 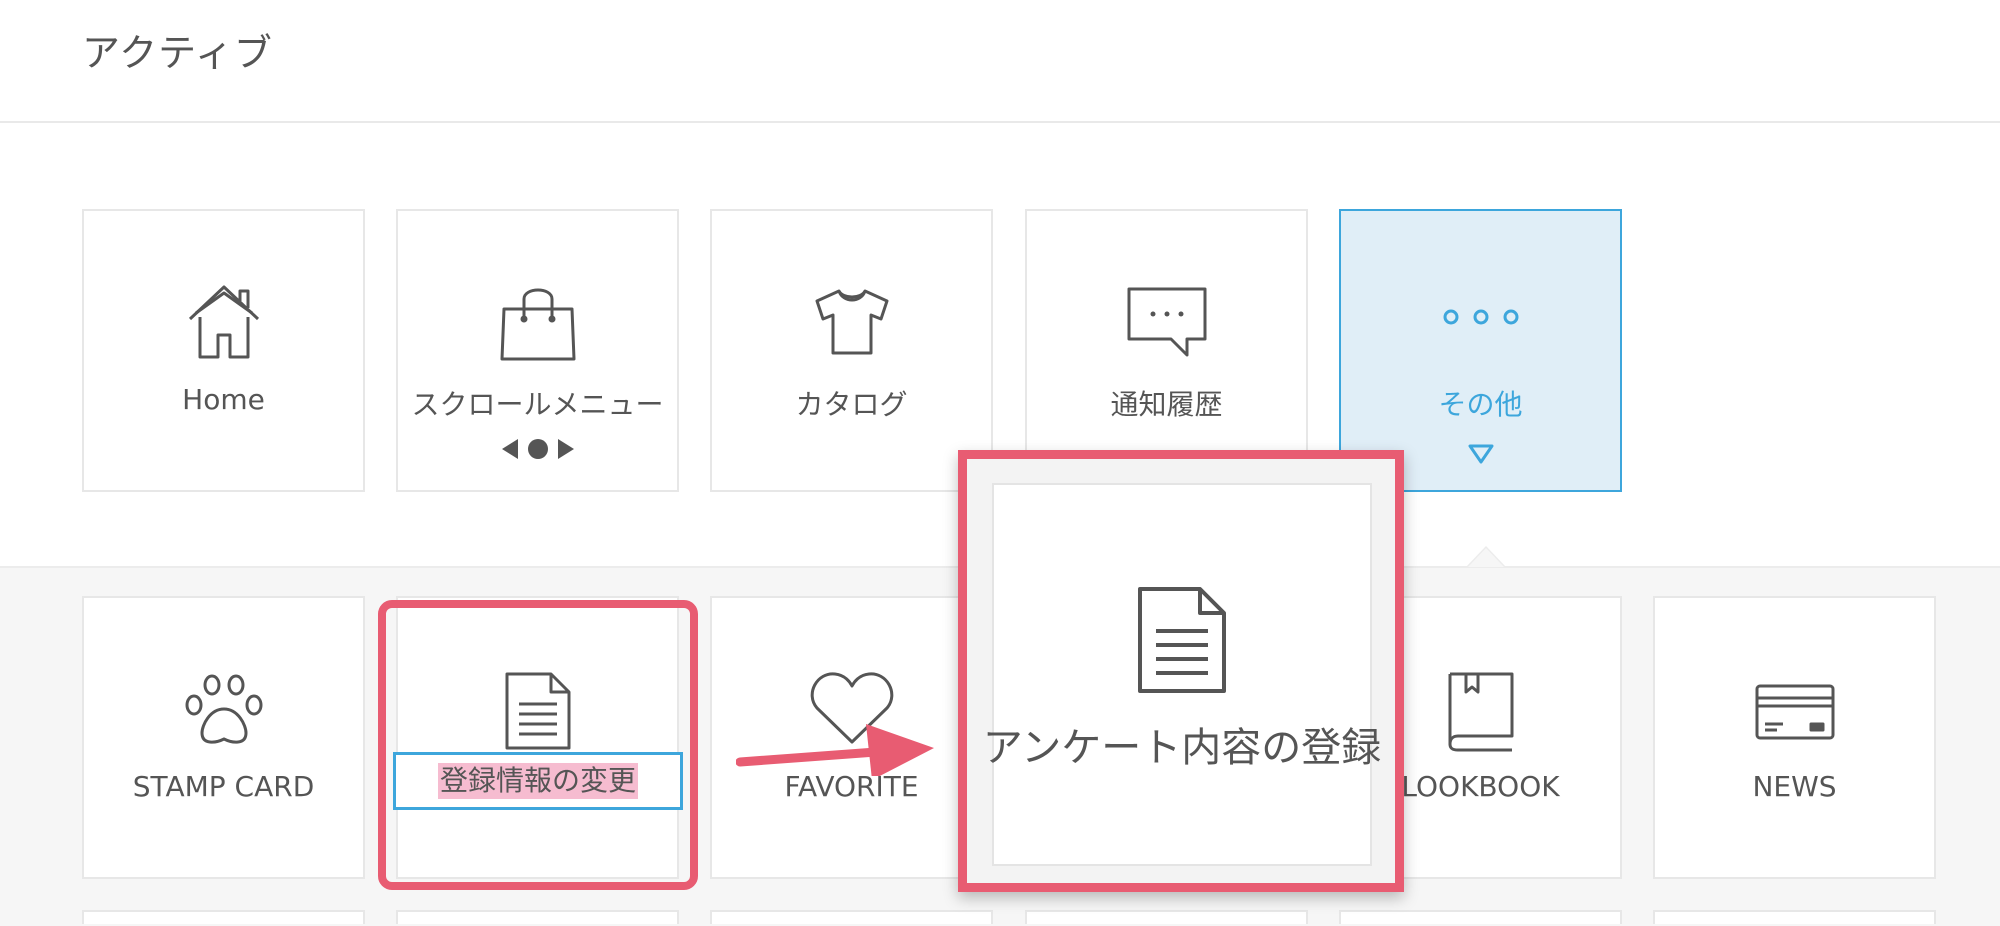 What do you see at coordinates (1182, 748) in the screenshot?
I see `zoom-preview-label: アンケート内容の登録` at bounding box center [1182, 748].